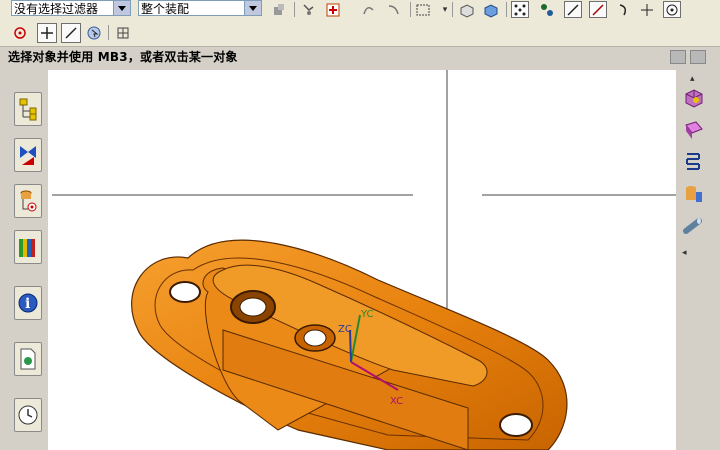 This screenshot has width=720, height=450. What do you see at coordinates (28, 247) in the screenshot?
I see `reuse-library-icon` at bounding box center [28, 247].